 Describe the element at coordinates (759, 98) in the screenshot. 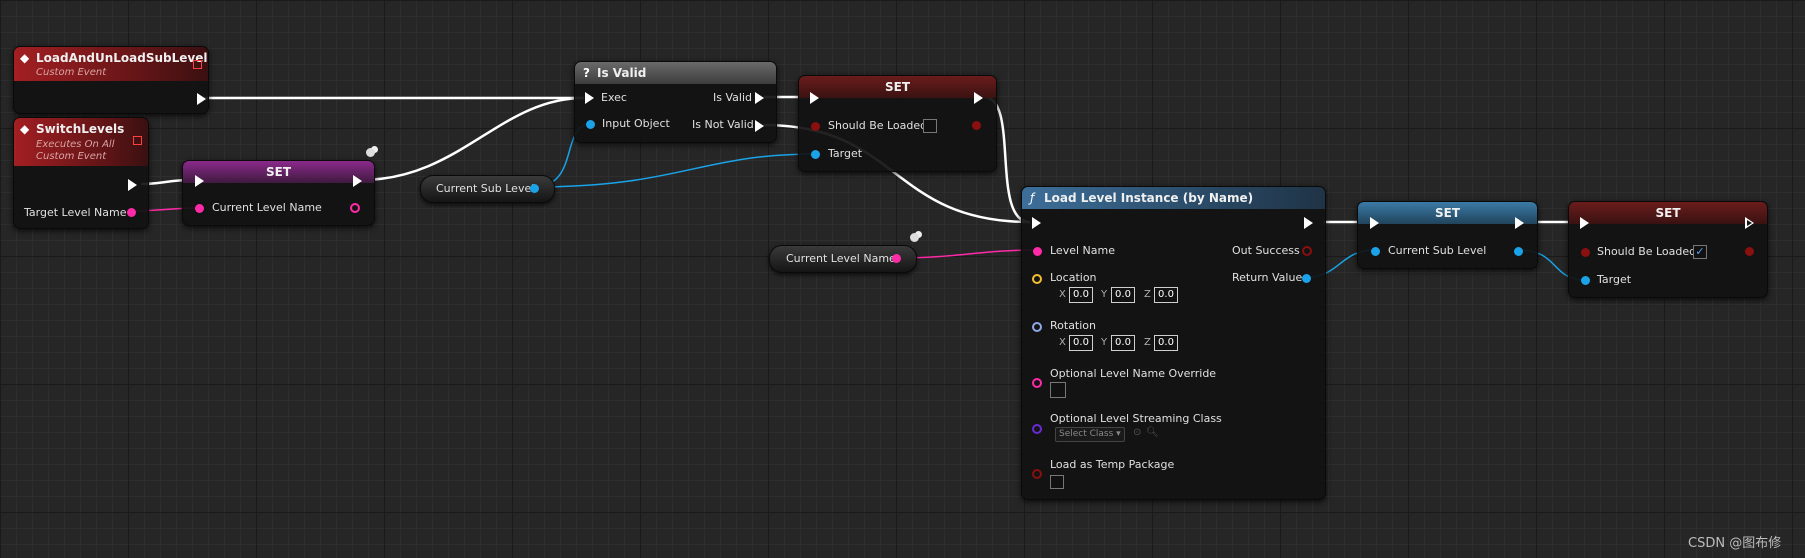

I see `exec-out-pin-is-valid` at that location.